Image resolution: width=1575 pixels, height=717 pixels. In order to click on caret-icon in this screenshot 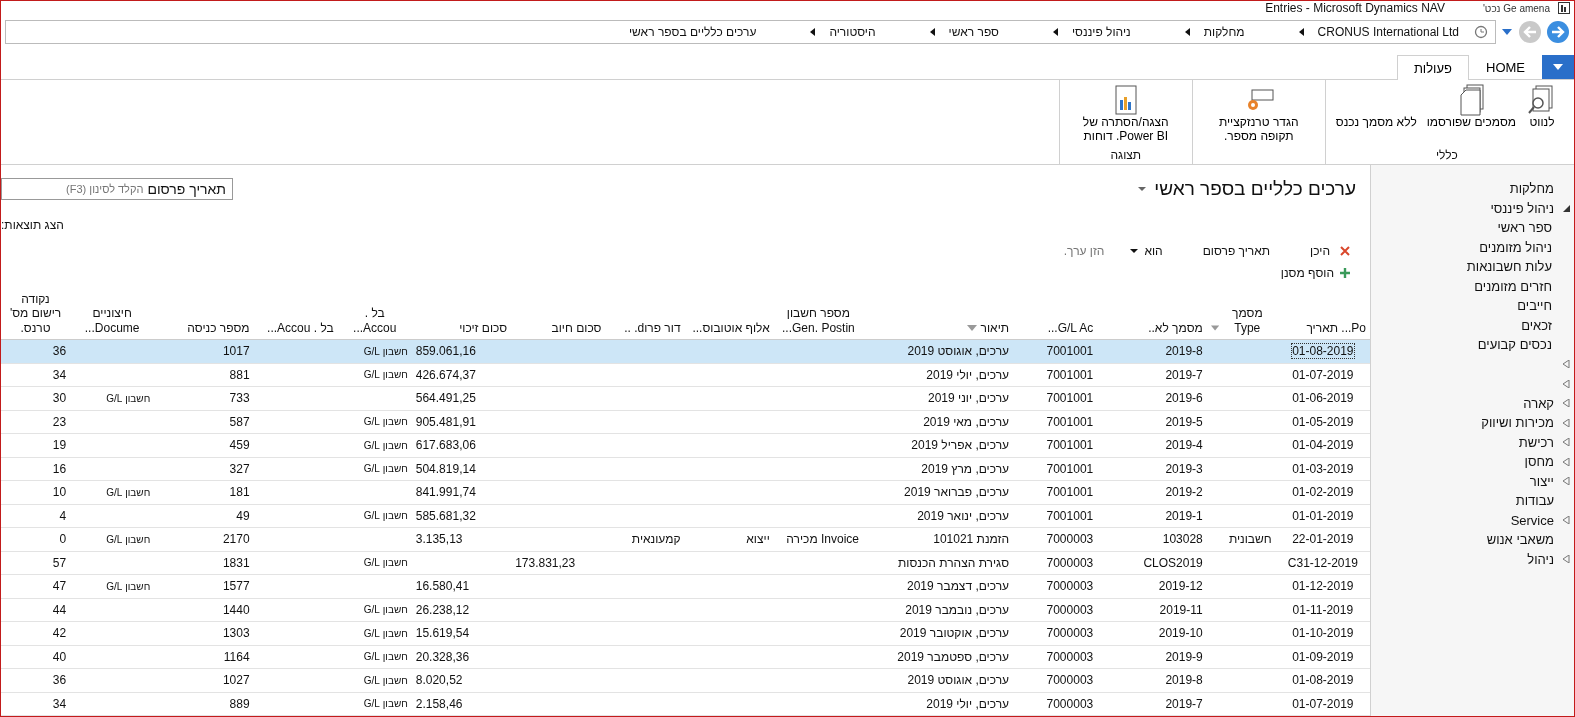, I will do `click(1134, 251)`.